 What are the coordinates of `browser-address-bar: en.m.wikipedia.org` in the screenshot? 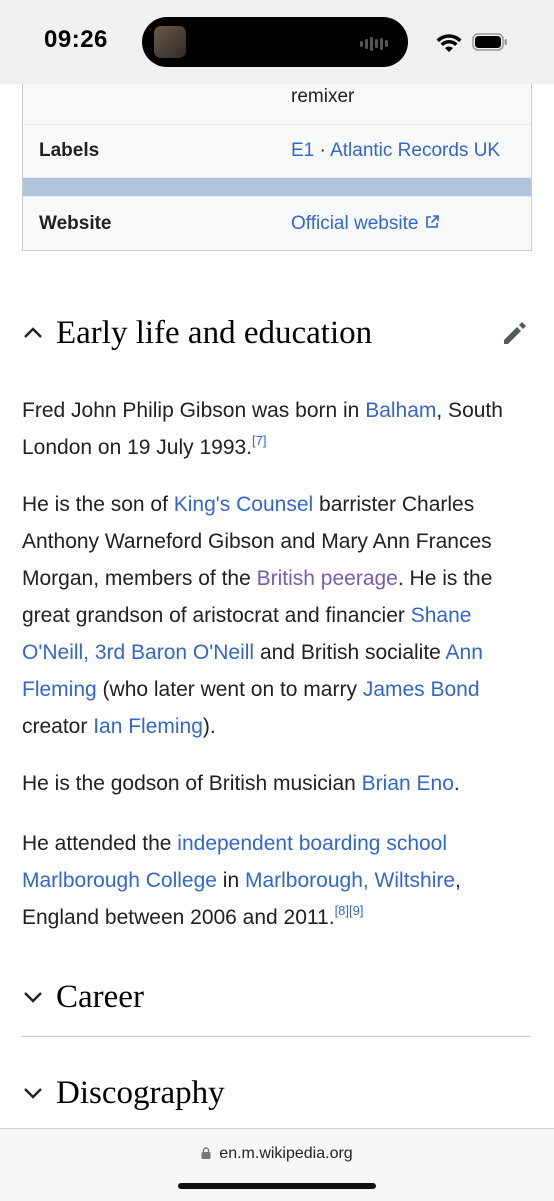 It's located at (277, 1164).